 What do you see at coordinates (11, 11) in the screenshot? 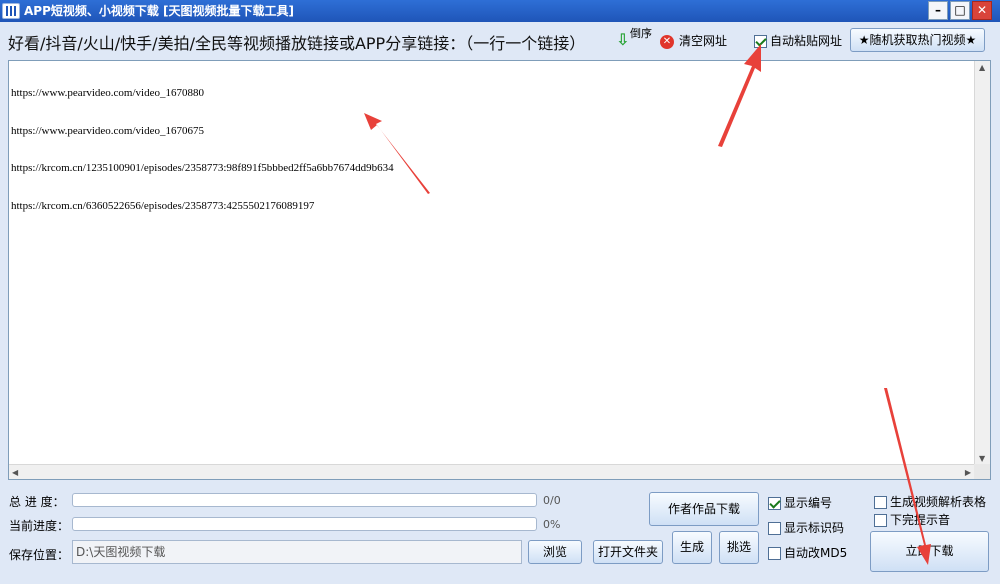
I see `app-icon` at bounding box center [11, 11].